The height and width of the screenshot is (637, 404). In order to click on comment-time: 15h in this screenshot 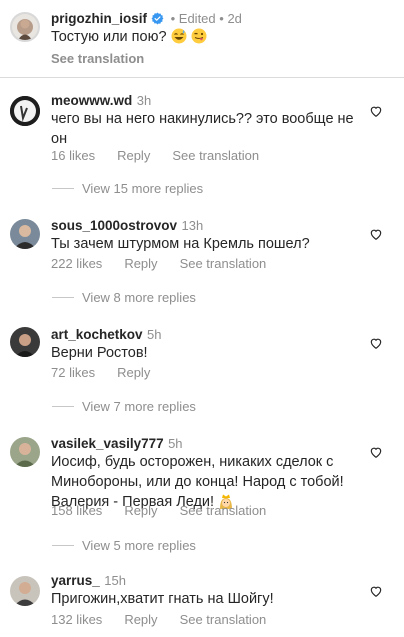, I will do `click(115, 580)`.